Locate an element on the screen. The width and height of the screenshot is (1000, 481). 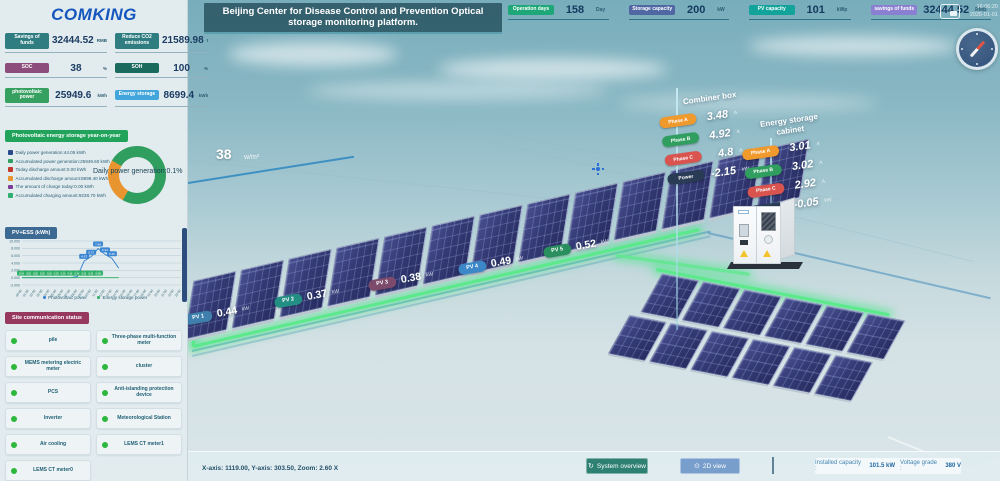
comm-air-cooling: Air cooling is located at coordinates (48, 444).